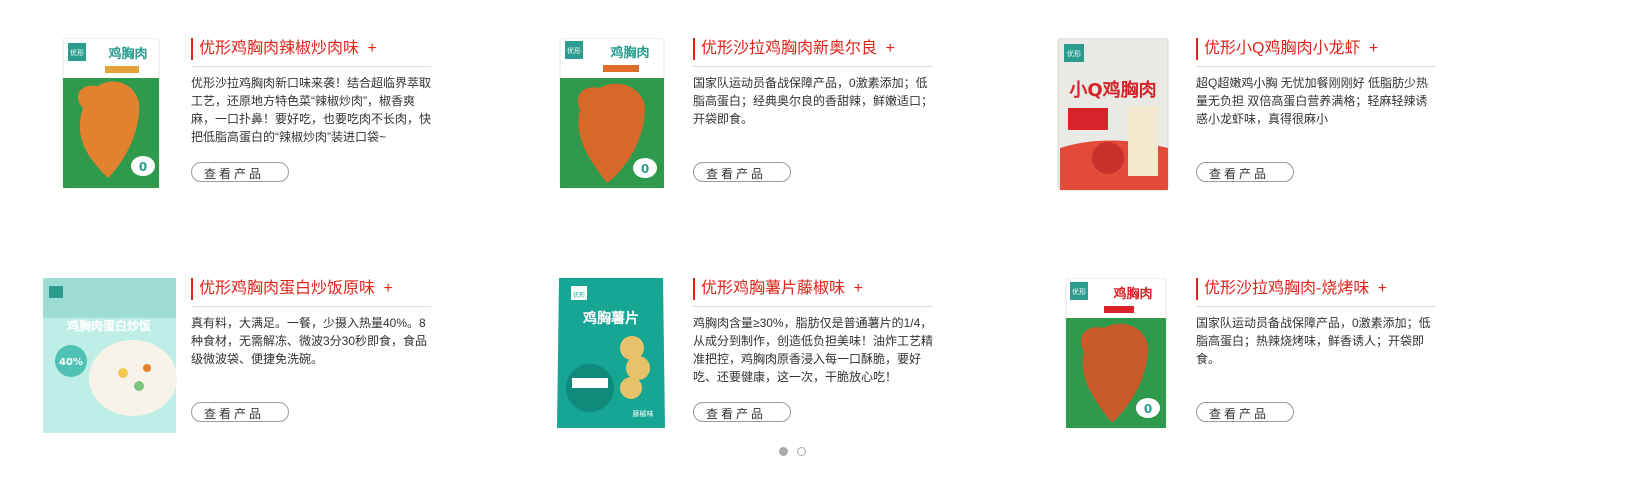  What do you see at coordinates (801, 451) in the screenshot?
I see `pager-dot` at bounding box center [801, 451].